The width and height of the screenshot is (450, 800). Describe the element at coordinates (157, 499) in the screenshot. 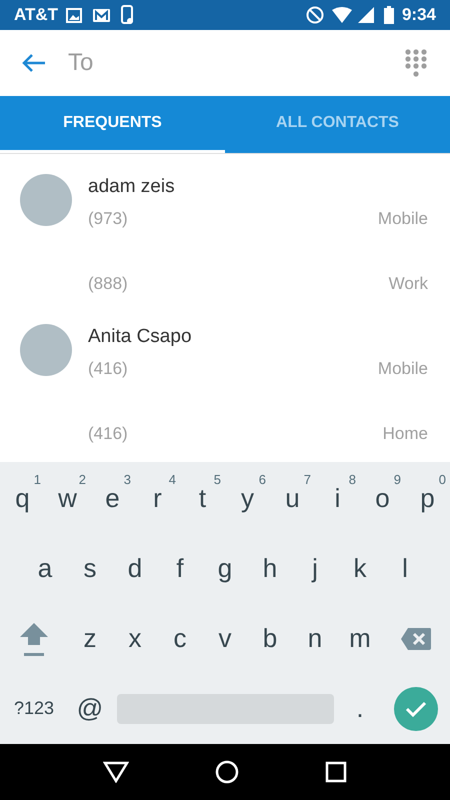

I see `keyboard-key: 4 r` at that location.